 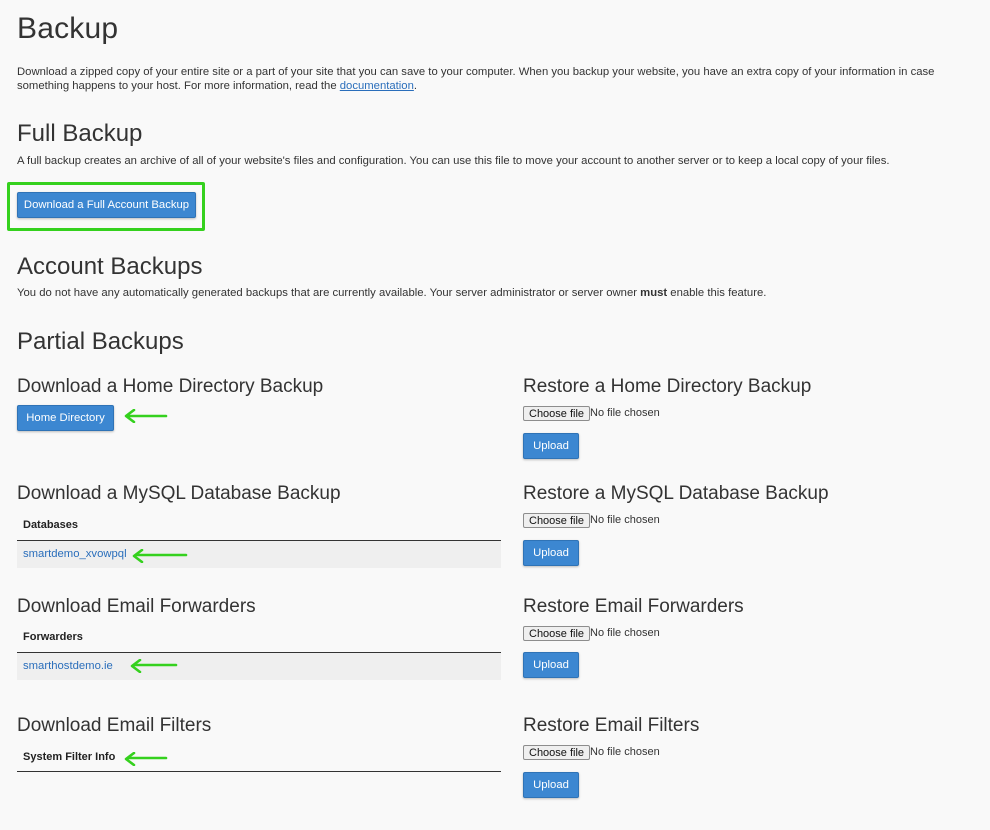 What do you see at coordinates (100, 341) in the screenshot?
I see `partial-backups-heading: Partial Backups` at bounding box center [100, 341].